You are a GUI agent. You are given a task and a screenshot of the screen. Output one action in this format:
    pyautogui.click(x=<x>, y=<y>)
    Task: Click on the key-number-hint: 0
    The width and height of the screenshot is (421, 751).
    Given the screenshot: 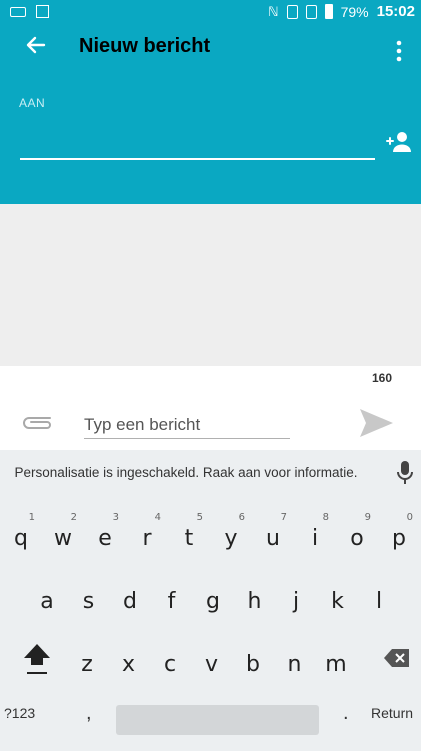 What is the action you would take?
    pyautogui.click(x=409, y=517)
    